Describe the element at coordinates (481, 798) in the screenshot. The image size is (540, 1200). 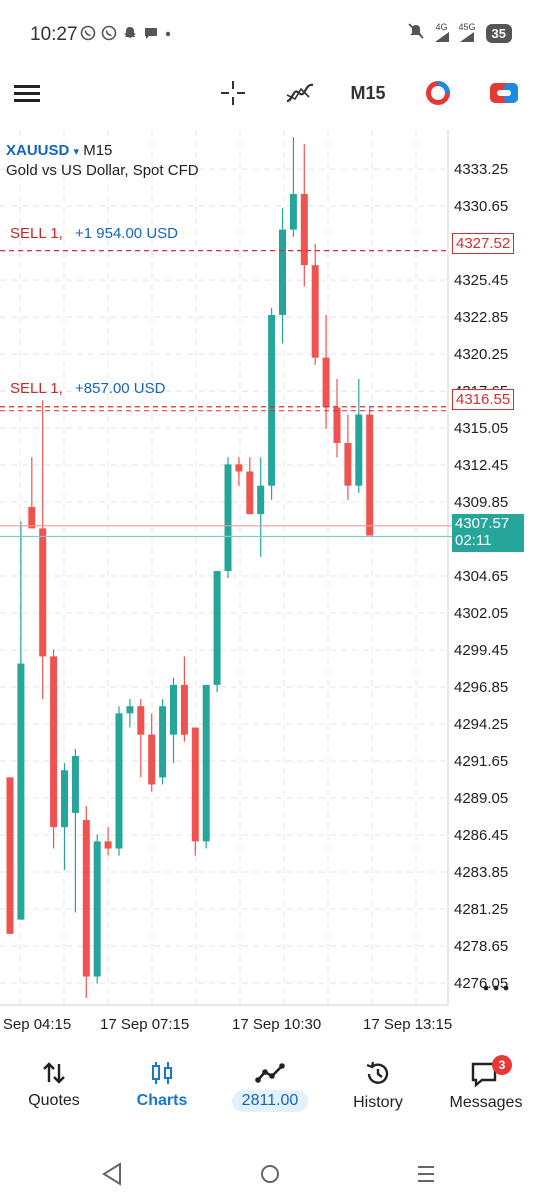
I see `y-axis-label: 4289.05` at that location.